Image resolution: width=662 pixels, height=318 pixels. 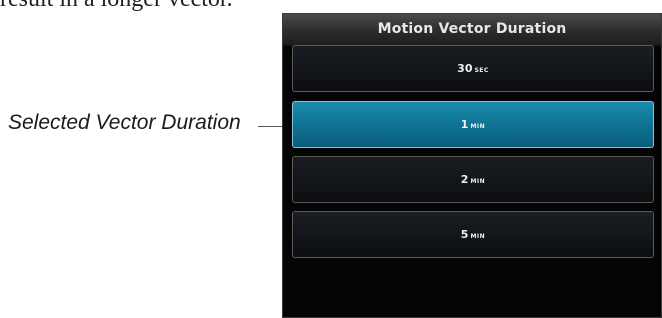 What do you see at coordinates (464, 179) in the screenshot?
I see `option-value: 2` at bounding box center [464, 179].